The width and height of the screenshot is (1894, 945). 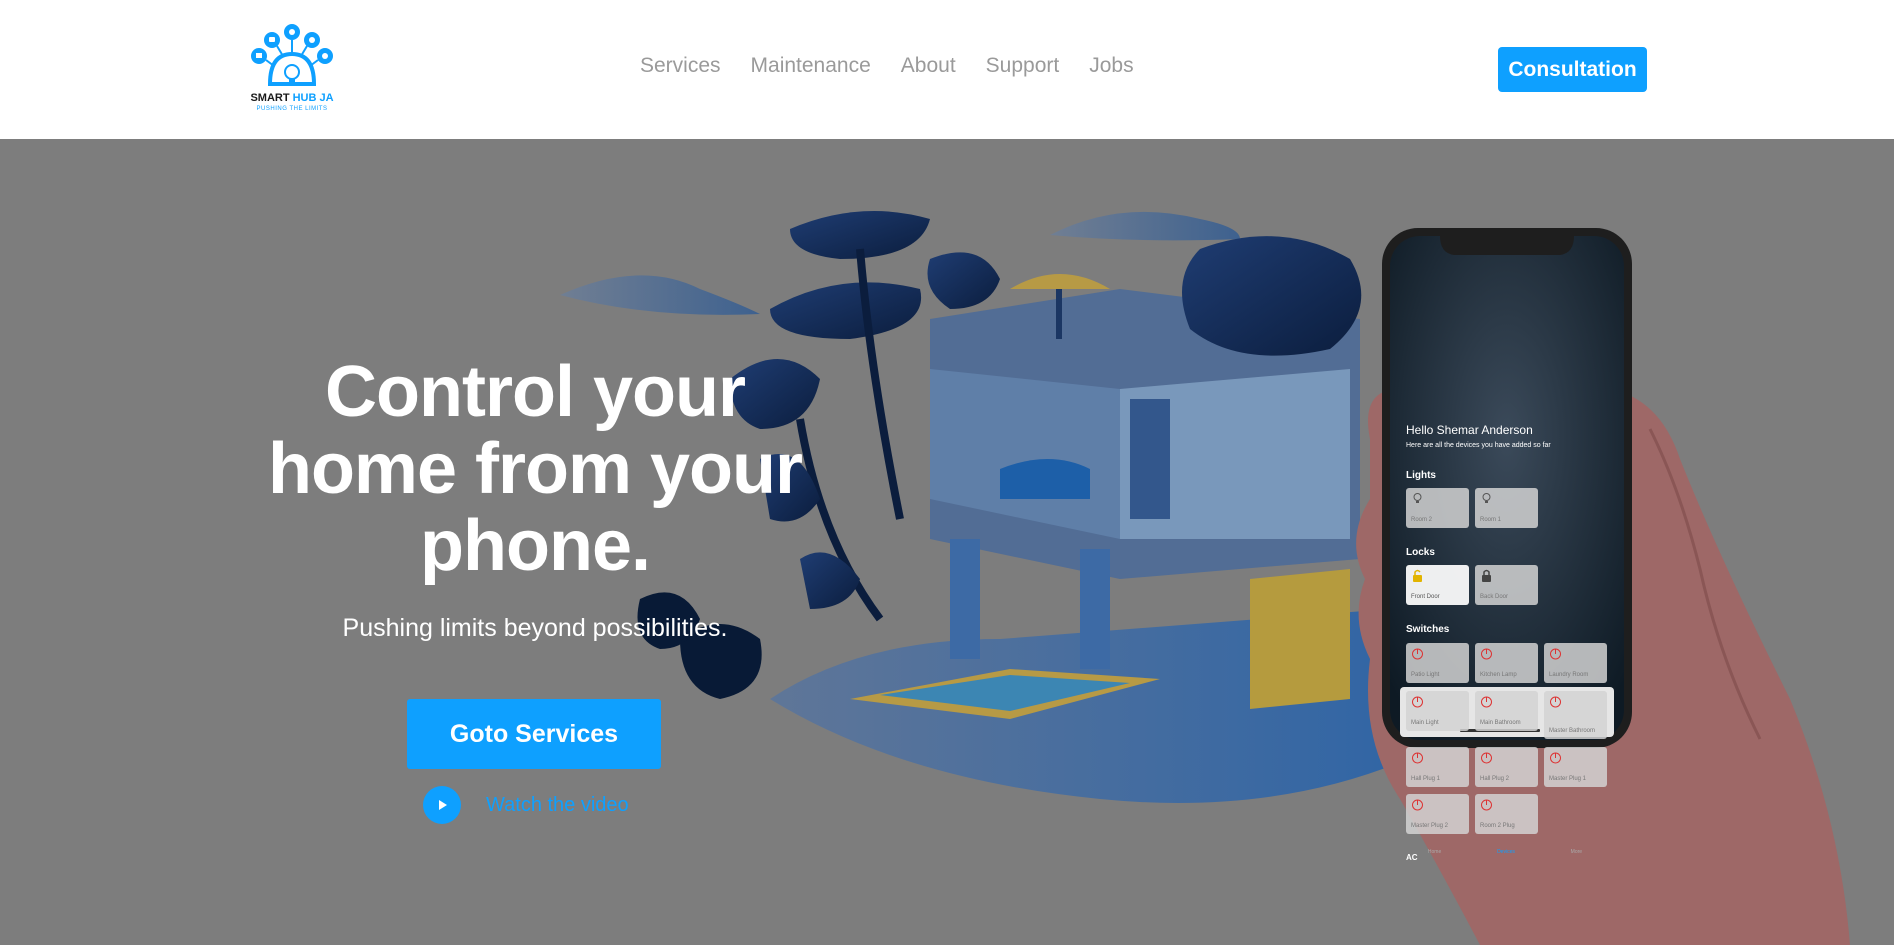 I want to click on app-greeting: Hello Shemar Anderson, so click(x=1469, y=430).